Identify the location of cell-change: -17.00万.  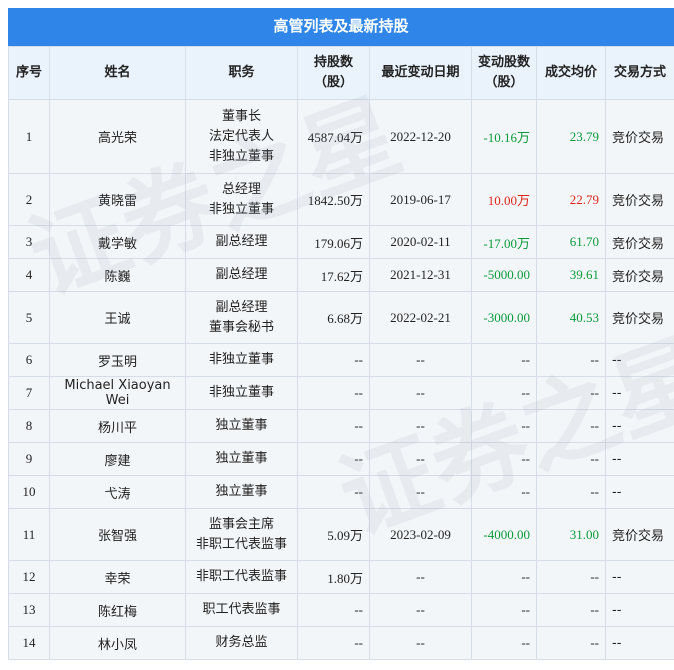
(504, 242).